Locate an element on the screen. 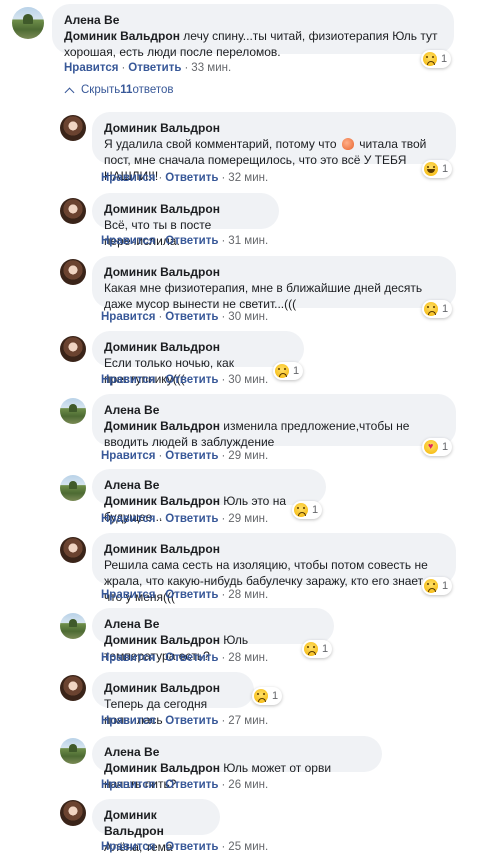 This screenshot has height=853, width=479. reply-actions: Нравится · Ответить · 31 мин. is located at coordinates (184, 241).